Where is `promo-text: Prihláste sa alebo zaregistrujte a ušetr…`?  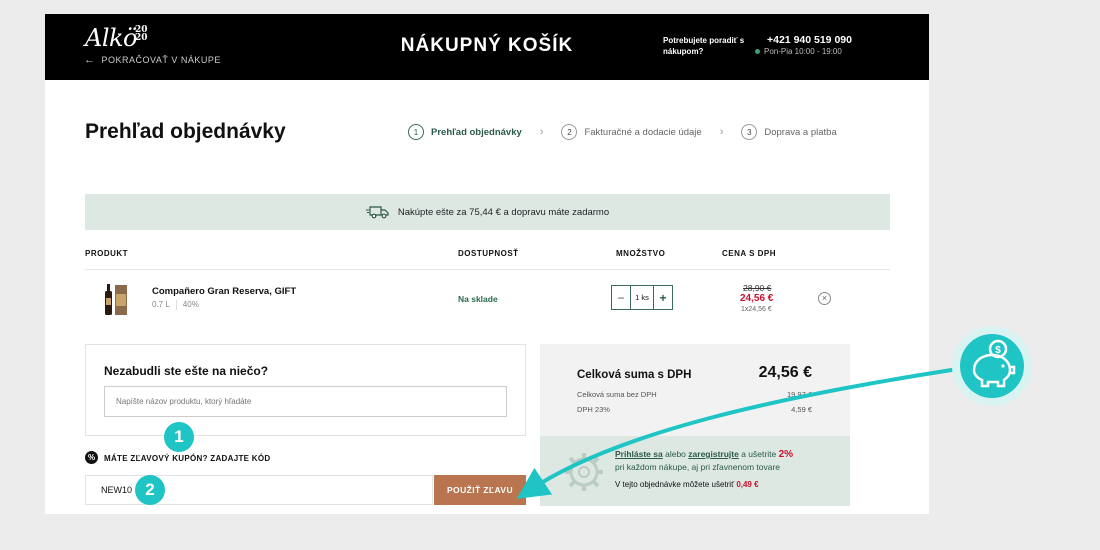
promo-text: Prihláste sa alebo zaregistrujte a ušetr… is located at coordinates (727, 461).